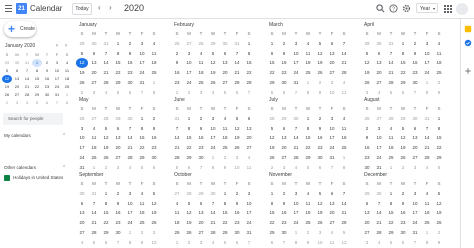 The height and width of the screenshot is (248, 474). What do you see at coordinates (7, 87) in the screenshot?
I see `mini-day-cell: 19` at bounding box center [7, 87].